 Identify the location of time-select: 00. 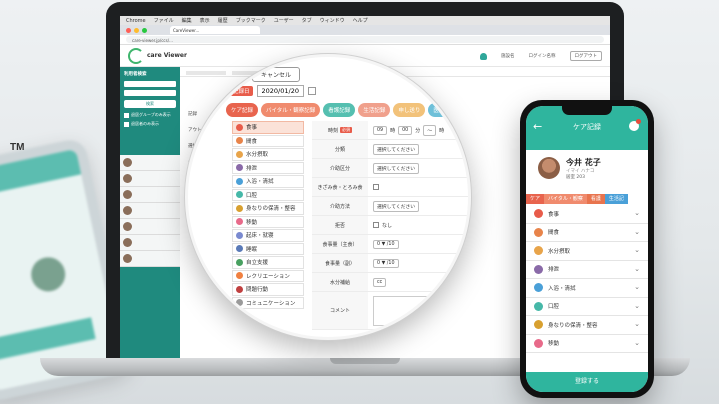
(405, 130).